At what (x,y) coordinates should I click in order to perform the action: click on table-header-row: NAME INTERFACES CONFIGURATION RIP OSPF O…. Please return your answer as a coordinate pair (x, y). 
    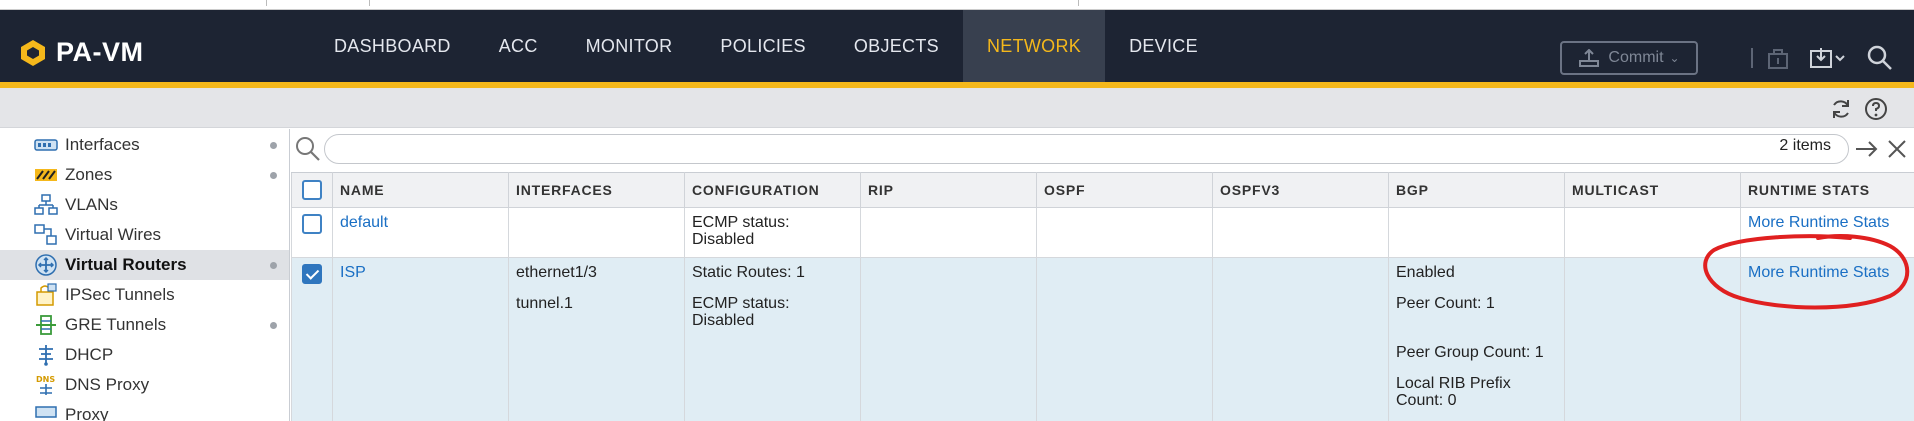
    Looking at the image, I should click on (1102, 190).